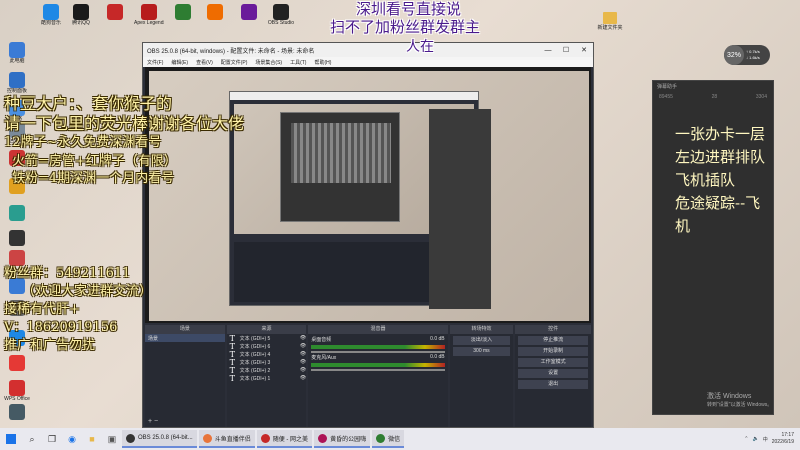  Describe the element at coordinates (481, 340) in the screenshot. I see `transition-select: 淡出/淡入` at that location.